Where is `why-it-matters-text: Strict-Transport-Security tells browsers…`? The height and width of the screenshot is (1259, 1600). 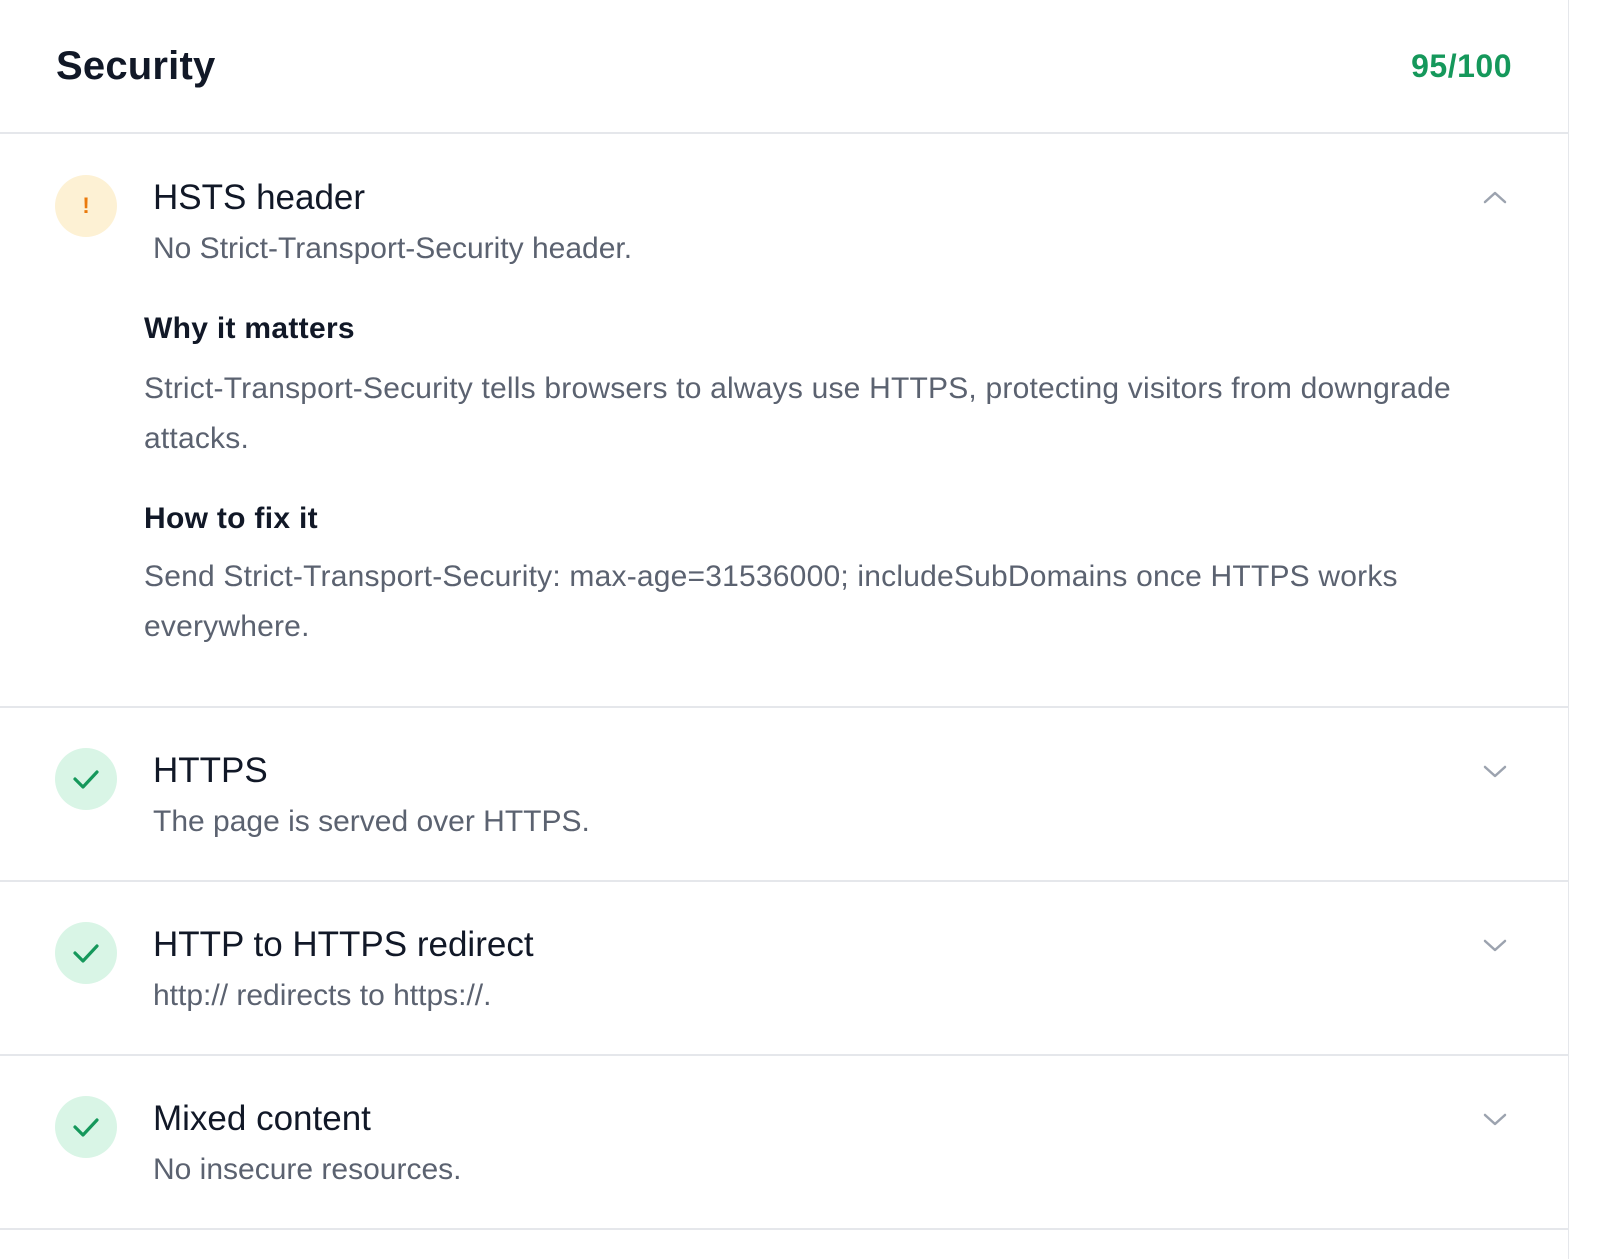 why-it-matters-text: Strict-Transport-Security tells browsers… is located at coordinates (797, 413).